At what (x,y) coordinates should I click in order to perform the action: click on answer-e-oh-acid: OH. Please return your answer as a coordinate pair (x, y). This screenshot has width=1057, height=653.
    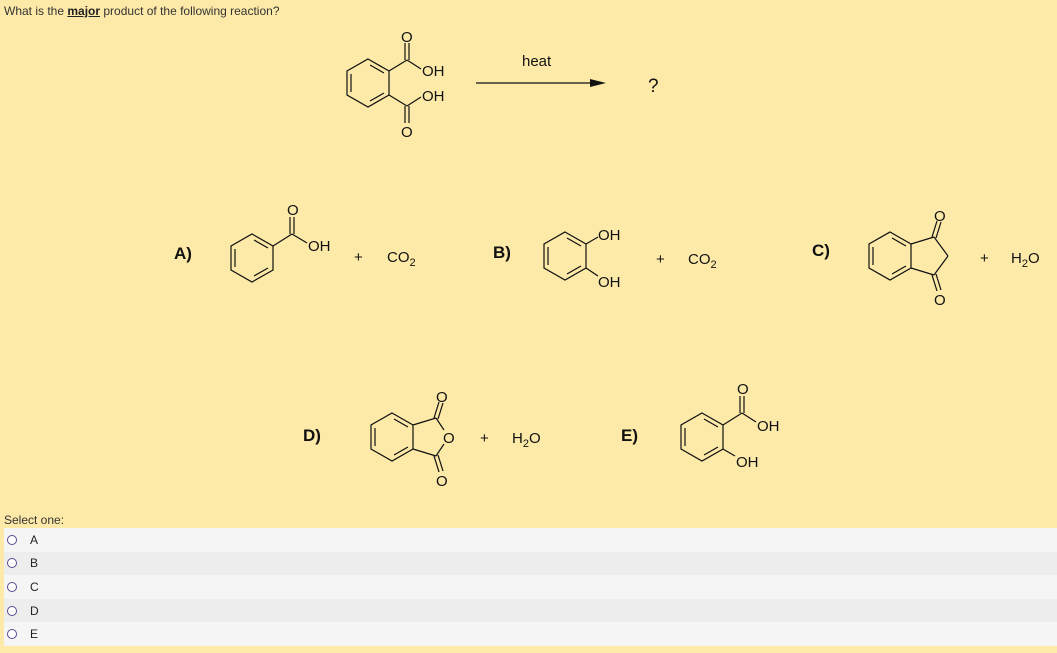
    Looking at the image, I should click on (768, 426).